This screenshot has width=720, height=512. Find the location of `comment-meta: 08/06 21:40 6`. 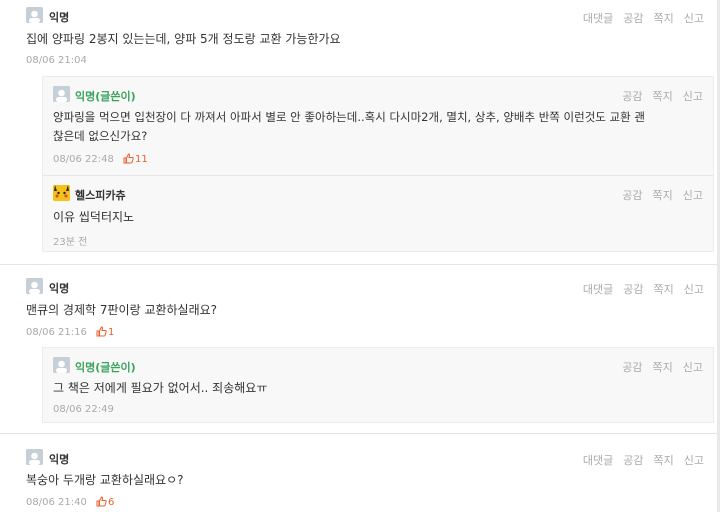

comment-meta: 08/06 21:40 6 is located at coordinates (70, 502).